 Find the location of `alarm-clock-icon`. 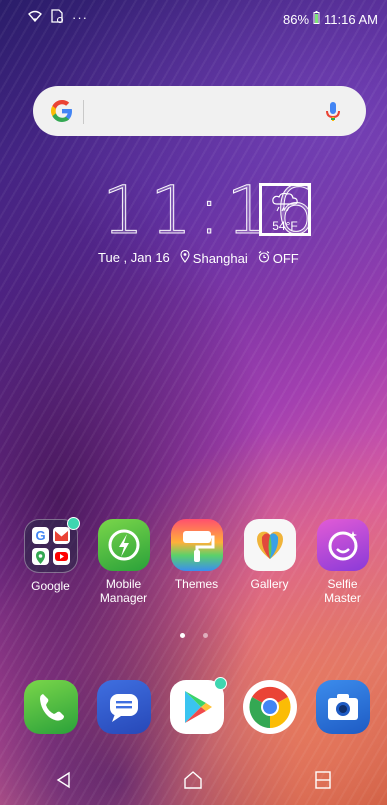

alarm-clock-icon is located at coordinates (264, 258).